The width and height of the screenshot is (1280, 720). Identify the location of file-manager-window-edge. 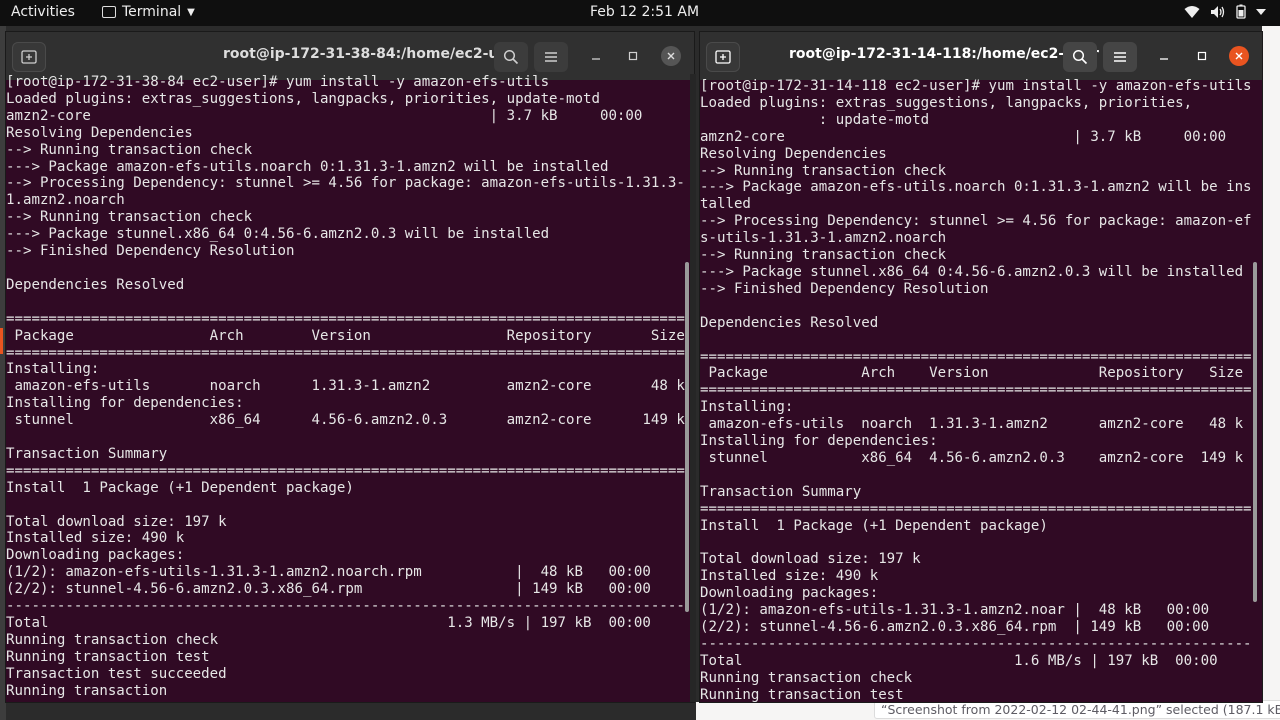
(1271, 373).